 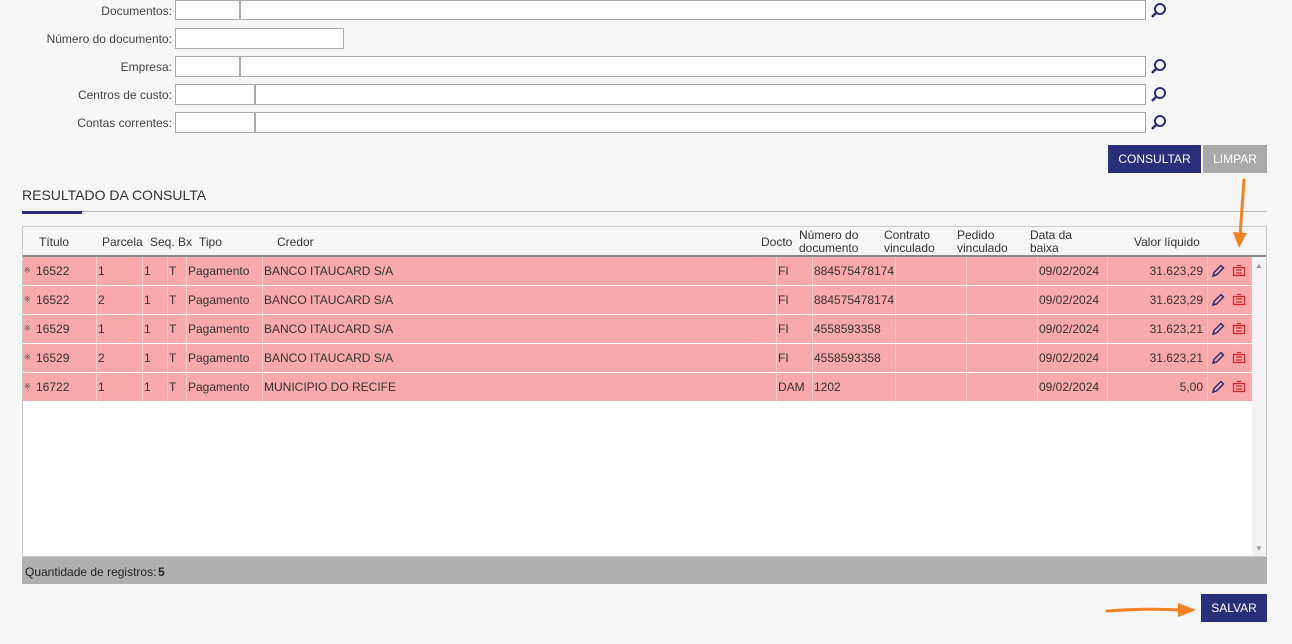 I want to click on salvar-button: SALVAR, so click(x=1234, y=608).